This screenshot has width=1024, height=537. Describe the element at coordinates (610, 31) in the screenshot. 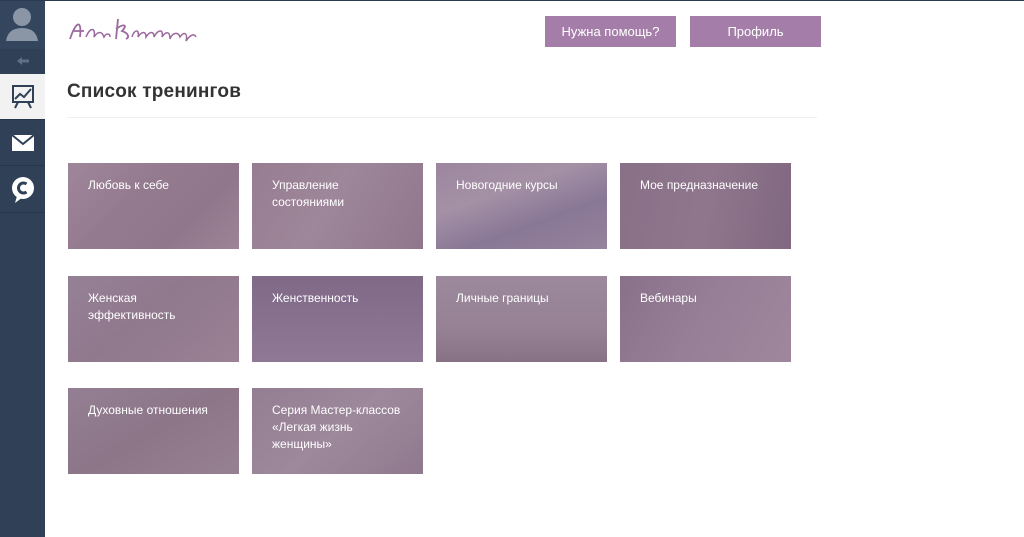

I see `help-button: Нужна помощь?` at that location.